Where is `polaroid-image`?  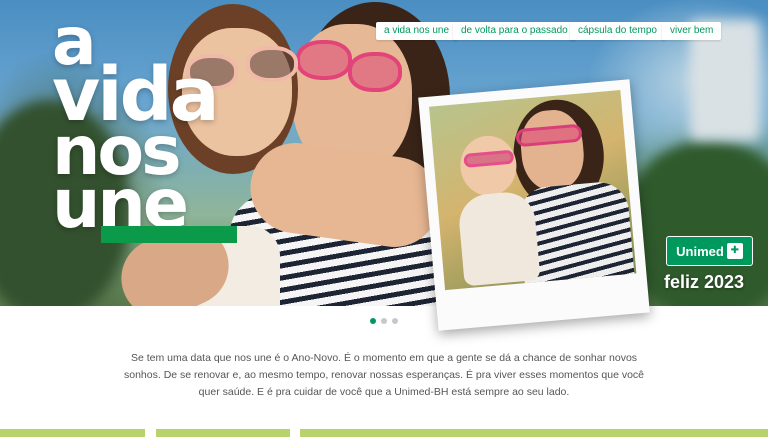
polaroid-image is located at coordinates (533, 190).